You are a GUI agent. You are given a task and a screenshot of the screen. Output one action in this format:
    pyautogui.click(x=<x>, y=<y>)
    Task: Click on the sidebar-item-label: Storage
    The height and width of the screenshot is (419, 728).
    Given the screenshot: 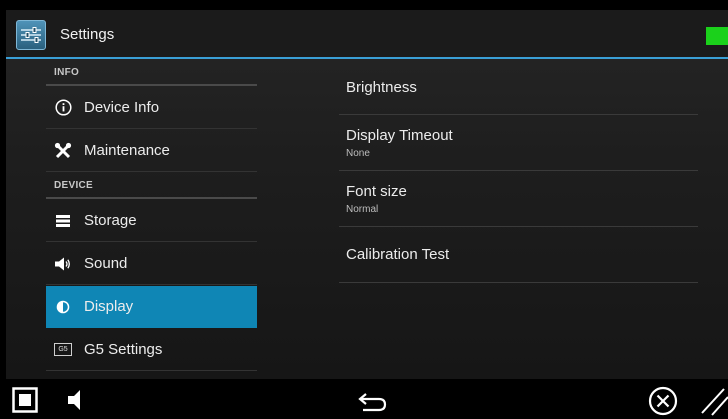 What is the action you would take?
    pyautogui.click(x=110, y=220)
    